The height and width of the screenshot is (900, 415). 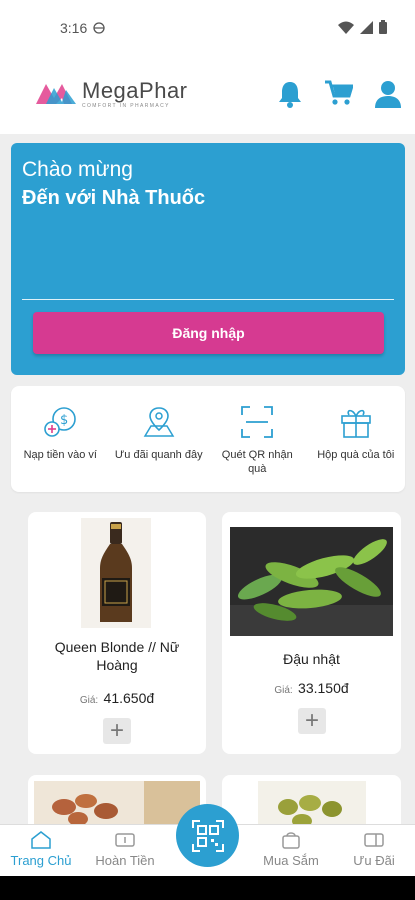 What do you see at coordinates (114, 198) in the screenshot?
I see `welcome-title: Đến với Nhà Thuốc` at bounding box center [114, 198].